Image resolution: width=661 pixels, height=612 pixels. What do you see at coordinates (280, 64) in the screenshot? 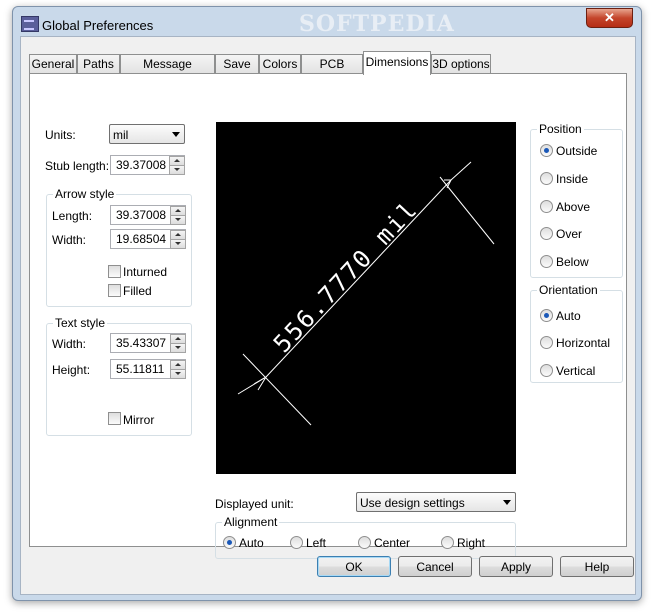
I see `tab-colors: Colors` at bounding box center [280, 64].